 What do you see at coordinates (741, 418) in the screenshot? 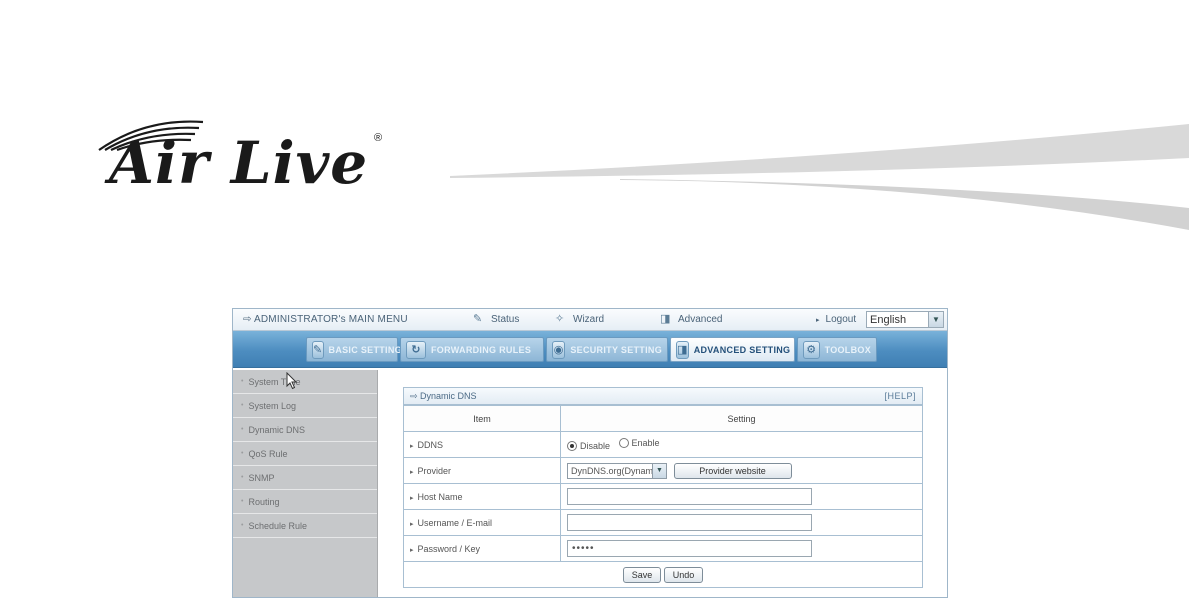
I see `column-header-setting: Setting` at bounding box center [741, 418].